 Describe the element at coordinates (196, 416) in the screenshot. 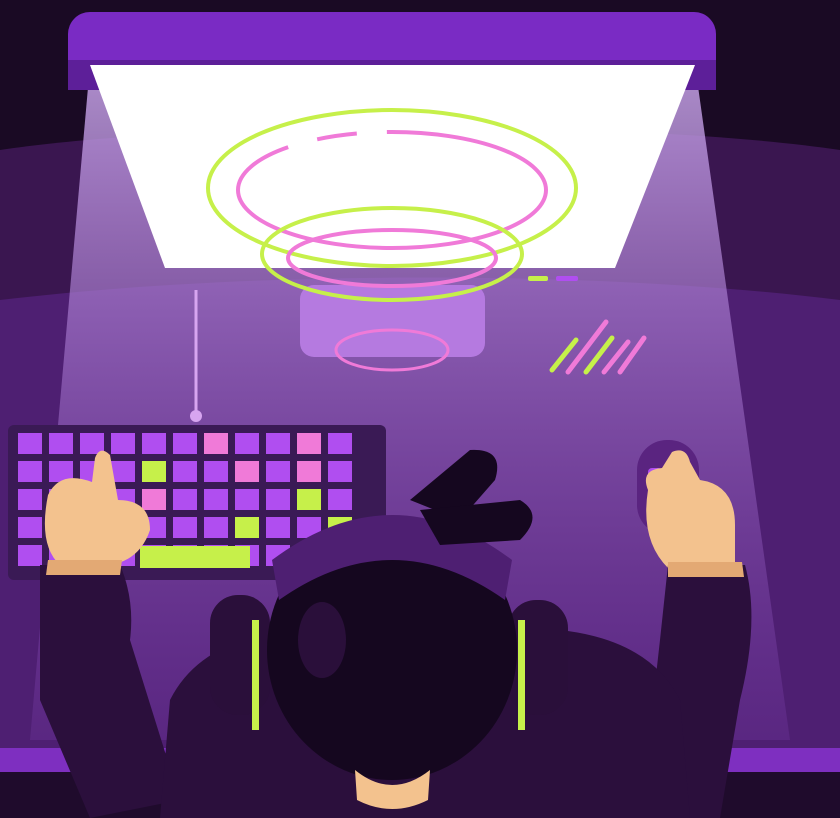

I see `keyboard-cable-plug` at that location.